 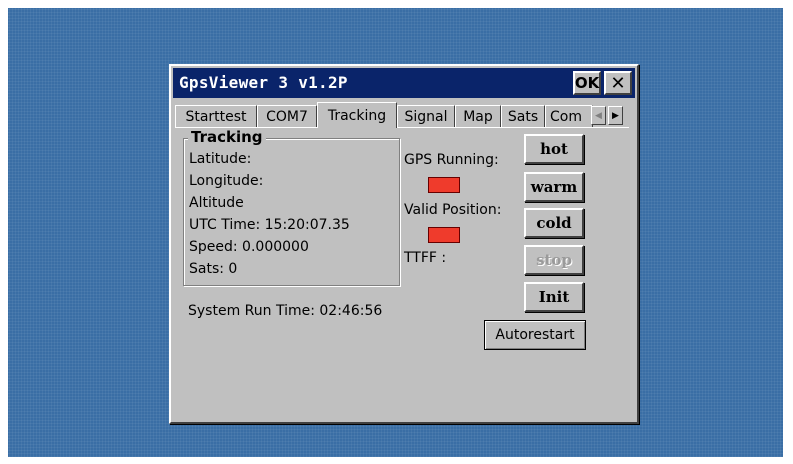 What do you see at coordinates (227, 137) in the screenshot?
I see `tracking-group-title: Tracking` at bounding box center [227, 137].